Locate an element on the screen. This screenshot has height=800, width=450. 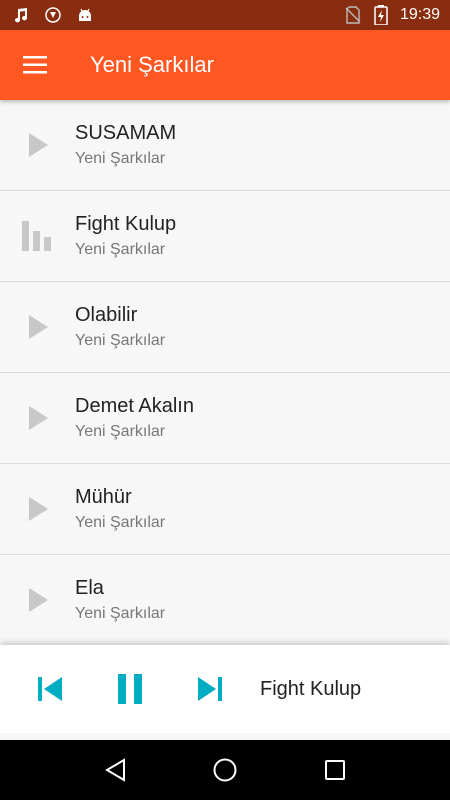
recents-icon is located at coordinates (335, 770).